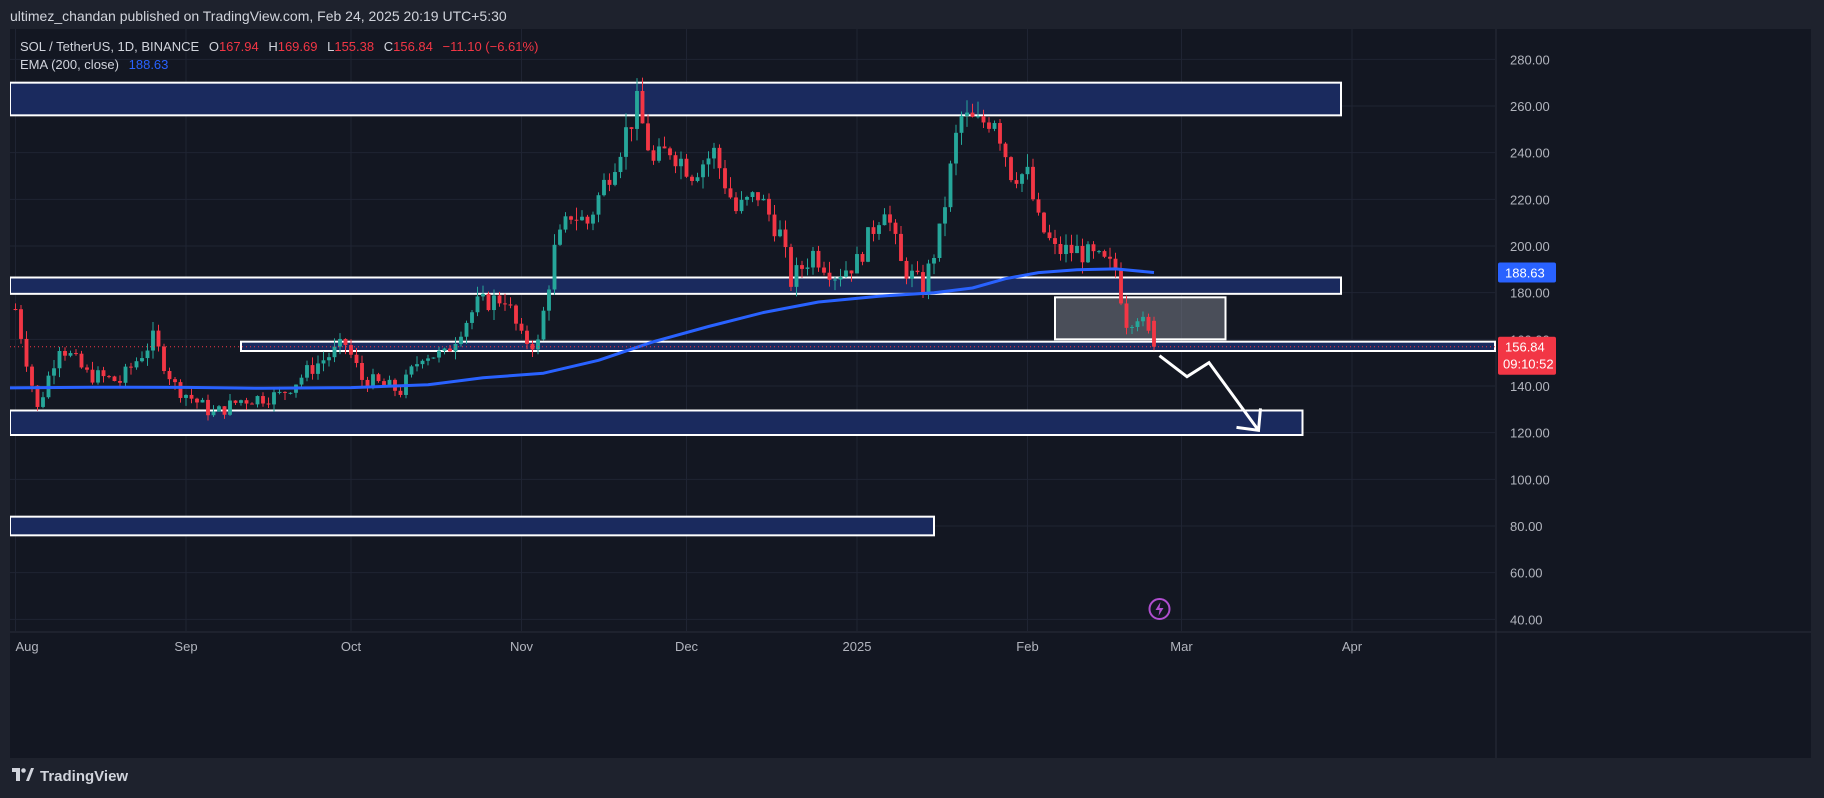 This screenshot has height=798, width=1824. What do you see at coordinates (109, 46) in the screenshot?
I see `symbol-label: SOL / TetherUS, 1D, BINANCE` at bounding box center [109, 46].